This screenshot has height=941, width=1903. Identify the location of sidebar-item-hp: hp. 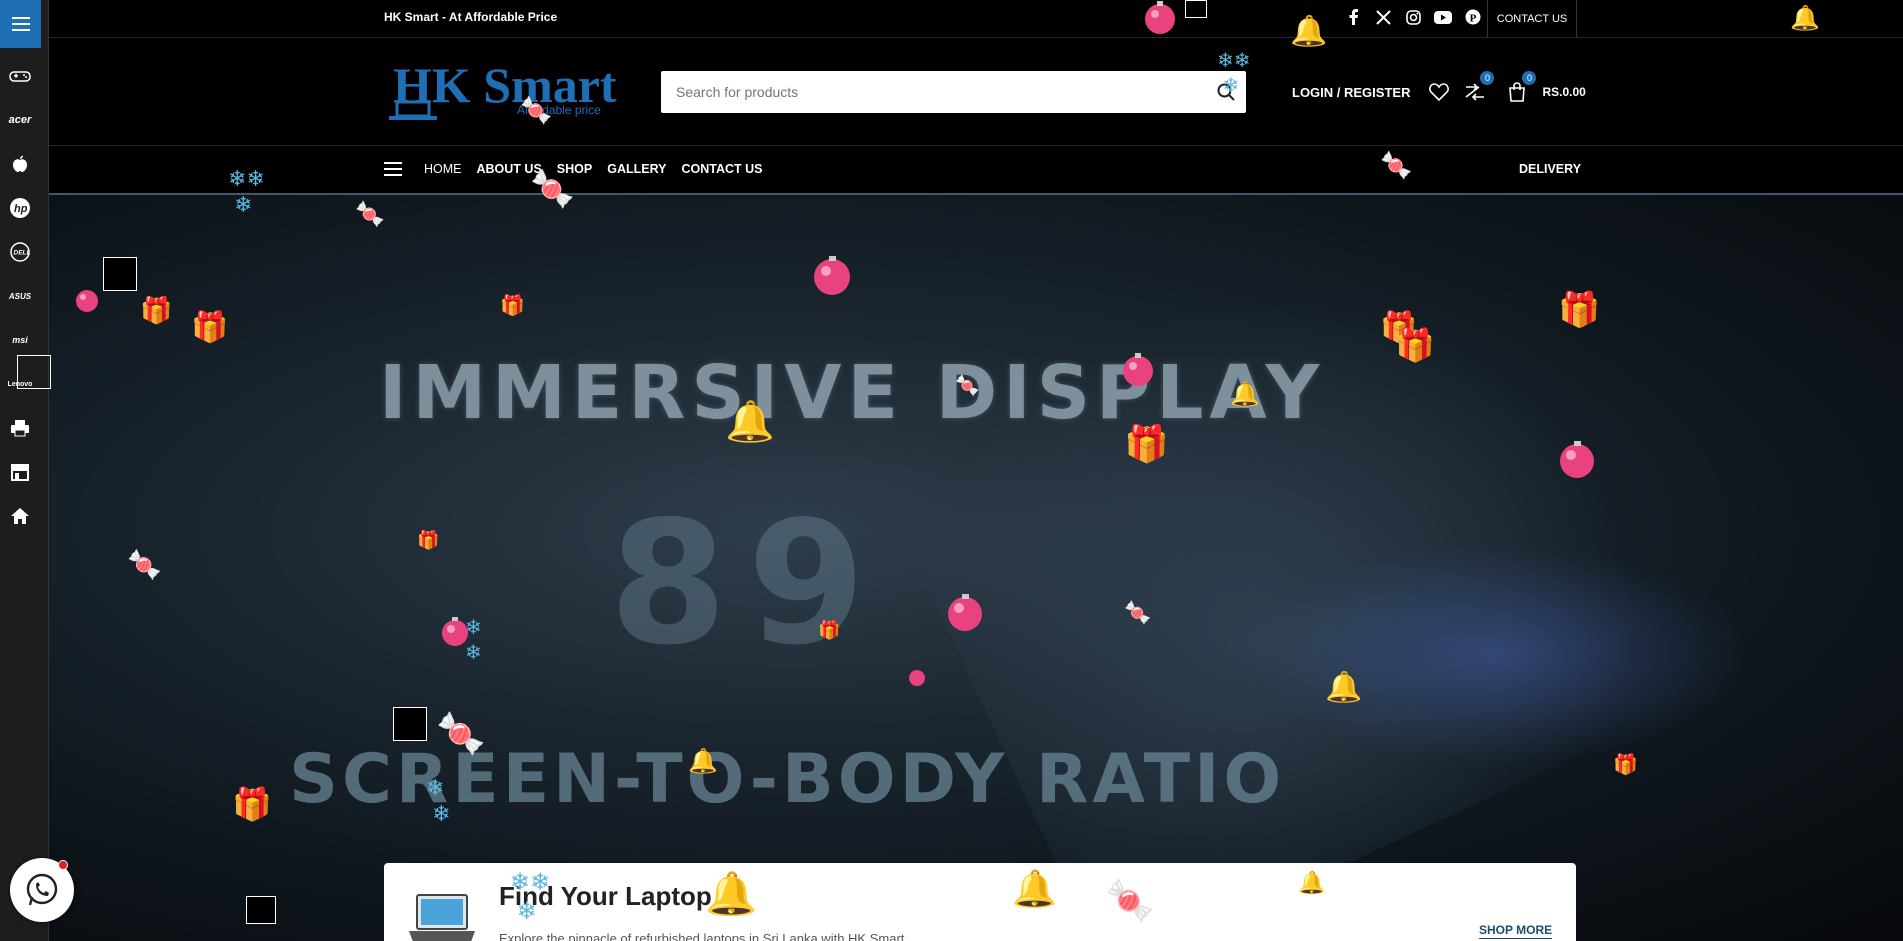
(20, 208).